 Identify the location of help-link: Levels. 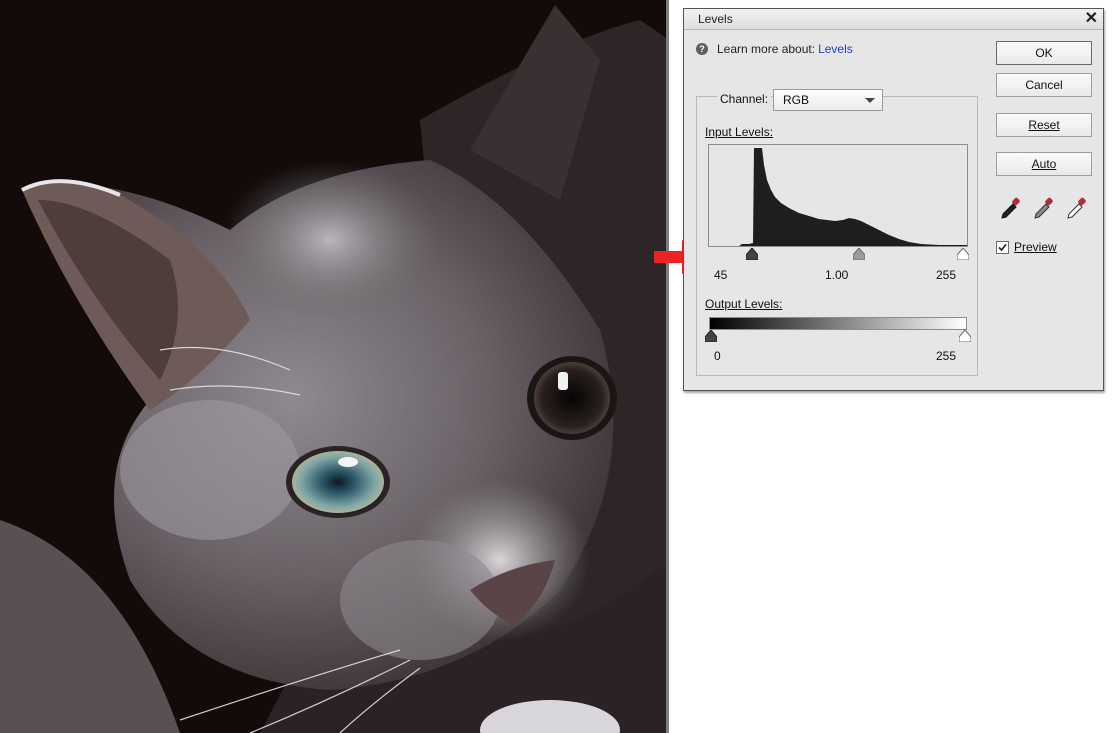
(835, 49).